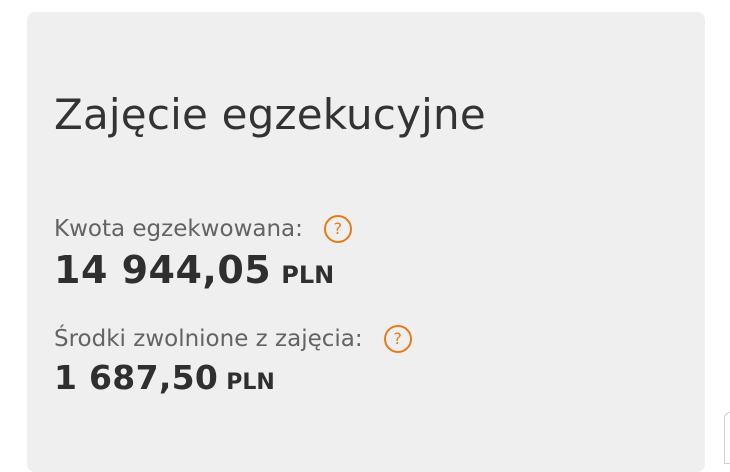 The image size is (730, 472). Describe the element at coordinates (250, 382) in the screenshot. I see `released-funds-currency: PLN` at that location.